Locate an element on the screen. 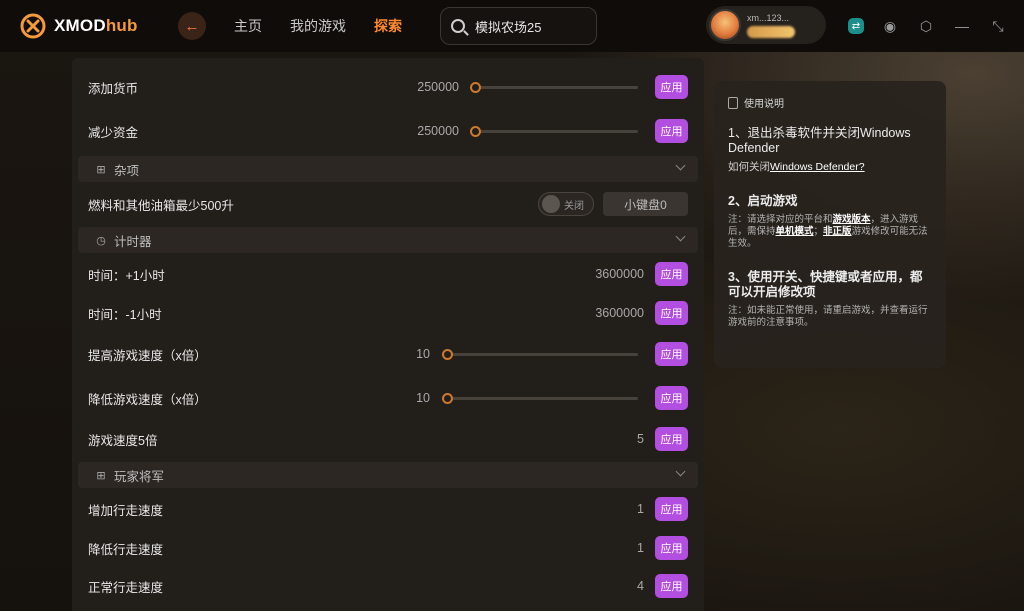  toggle-label: 关闭 is located at coordinates (574, 206).